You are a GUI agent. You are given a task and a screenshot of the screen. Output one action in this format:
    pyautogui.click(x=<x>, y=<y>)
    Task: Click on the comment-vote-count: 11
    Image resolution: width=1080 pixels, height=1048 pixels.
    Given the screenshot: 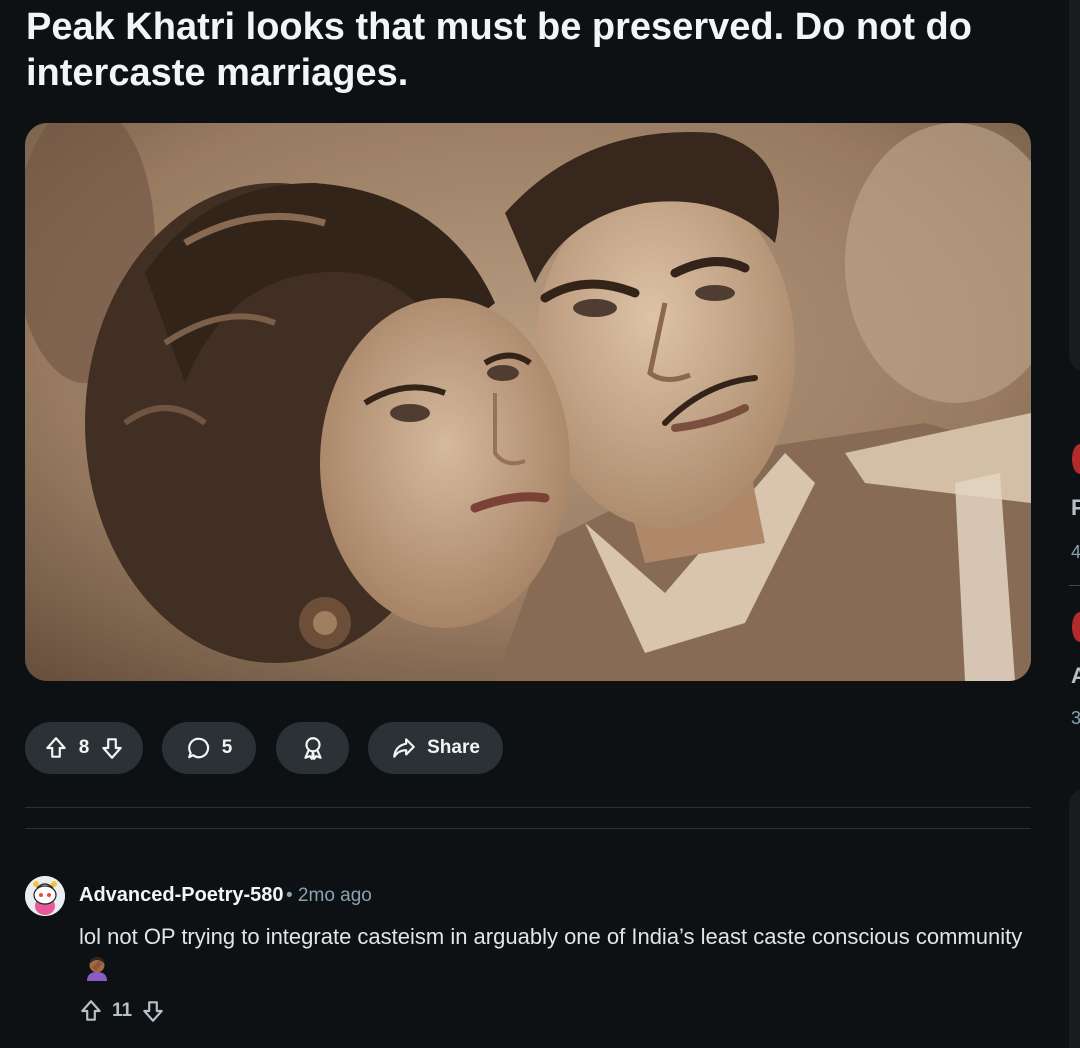 What is the action you would take?
    pyautogui.click(x=122, y=1010)
    